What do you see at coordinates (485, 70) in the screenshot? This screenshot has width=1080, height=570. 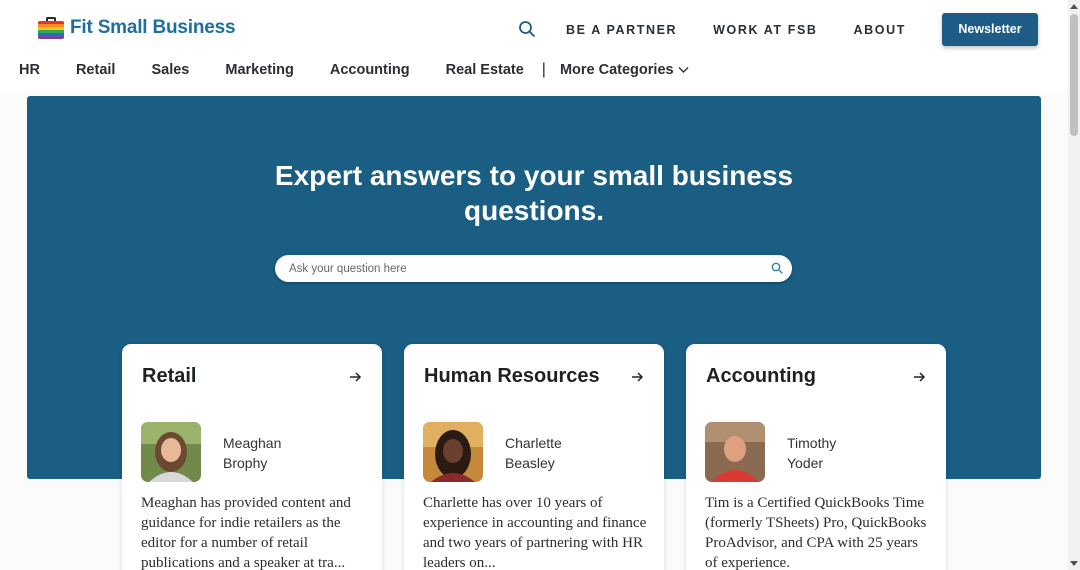 I see `nav-item-real-estate: Real Estate` at bounding box center [485, 70].